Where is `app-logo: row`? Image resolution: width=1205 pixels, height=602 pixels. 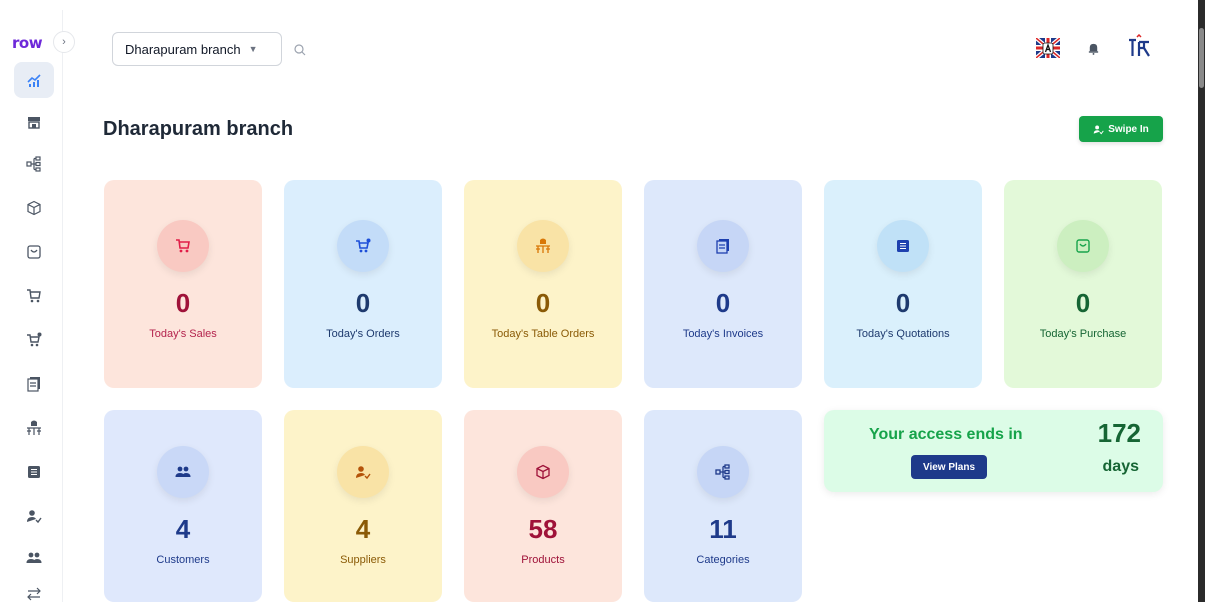 app-logo: row is located at coordinates (27, 43).